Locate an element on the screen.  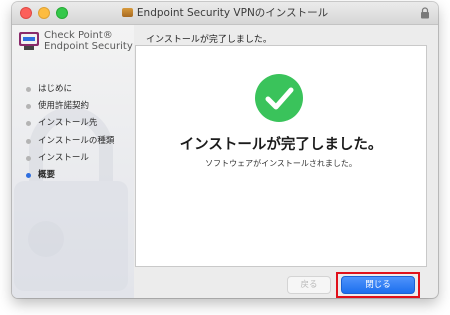
back-button: 戻る is located at coordinates (309, 285).